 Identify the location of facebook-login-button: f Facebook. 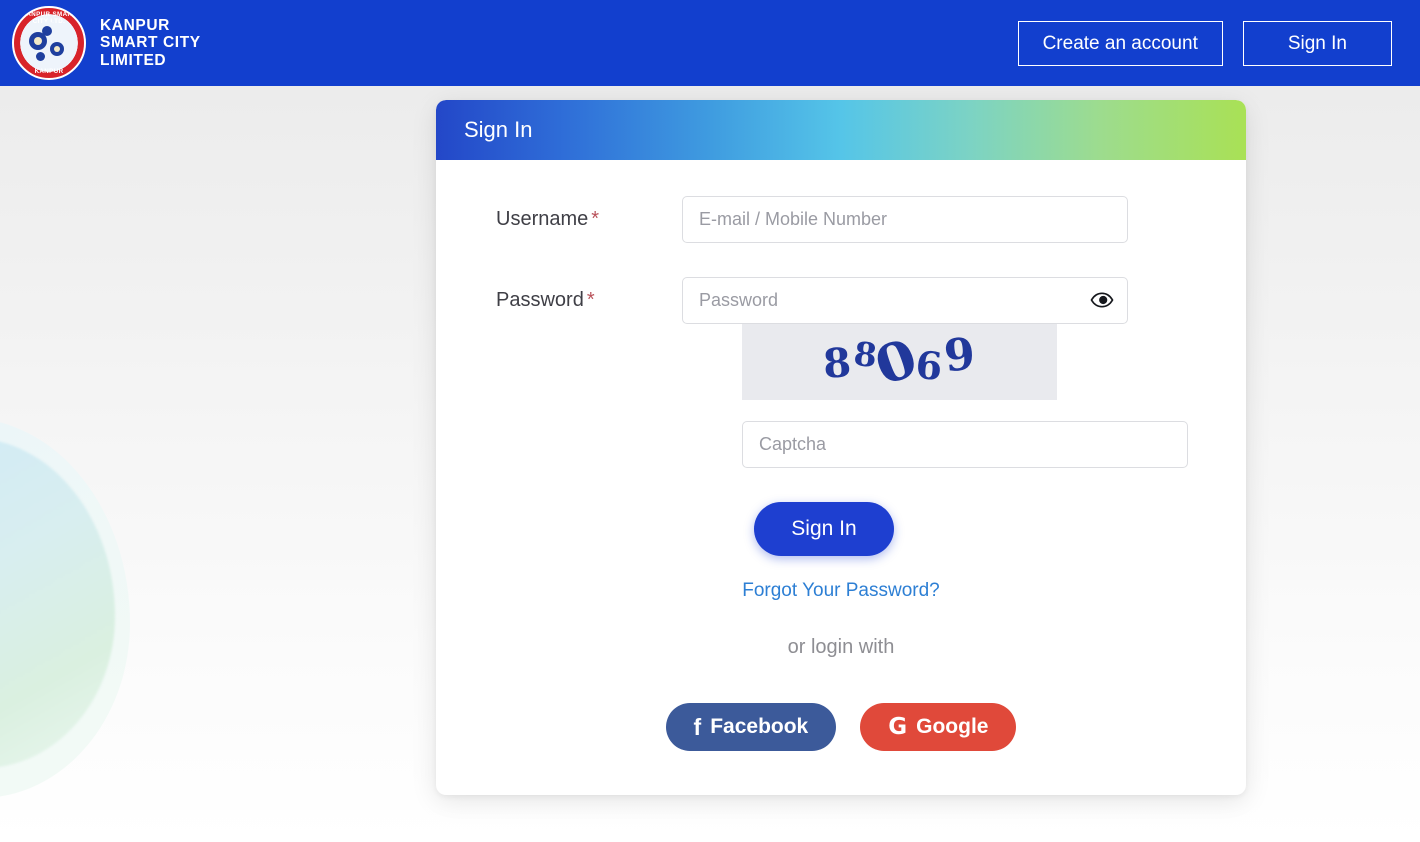
(751, 727).